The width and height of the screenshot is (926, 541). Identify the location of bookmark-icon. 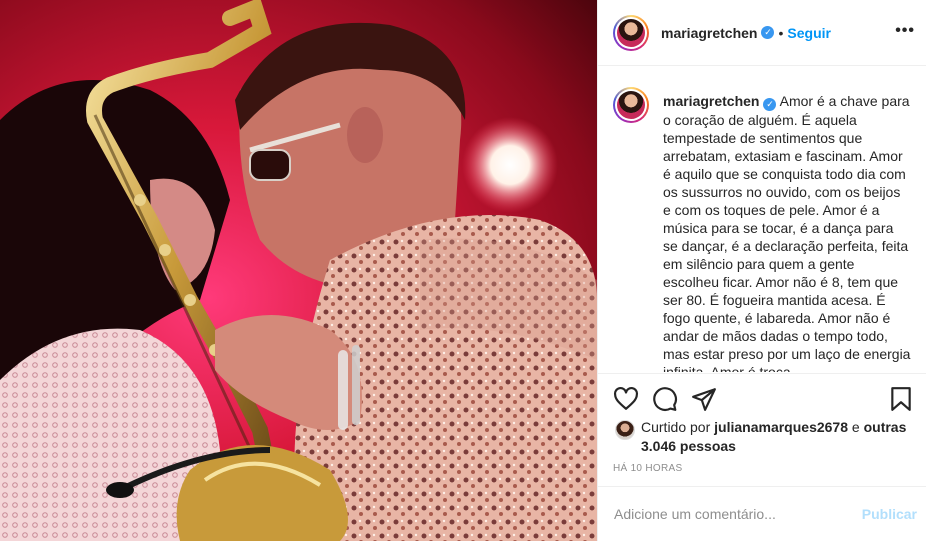
(901, 399).